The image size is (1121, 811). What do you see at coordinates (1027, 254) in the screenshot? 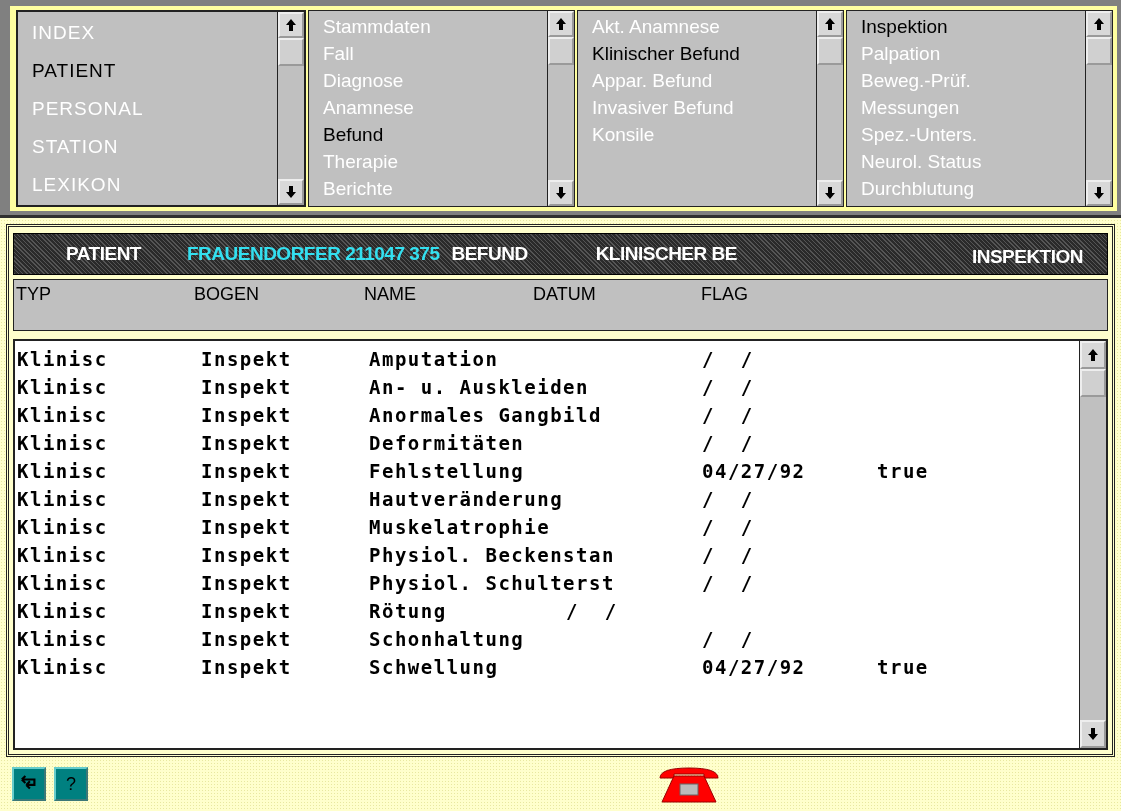
I see `breadcrumb-item: INSPEKTION` at bounding box center [1027, 254].